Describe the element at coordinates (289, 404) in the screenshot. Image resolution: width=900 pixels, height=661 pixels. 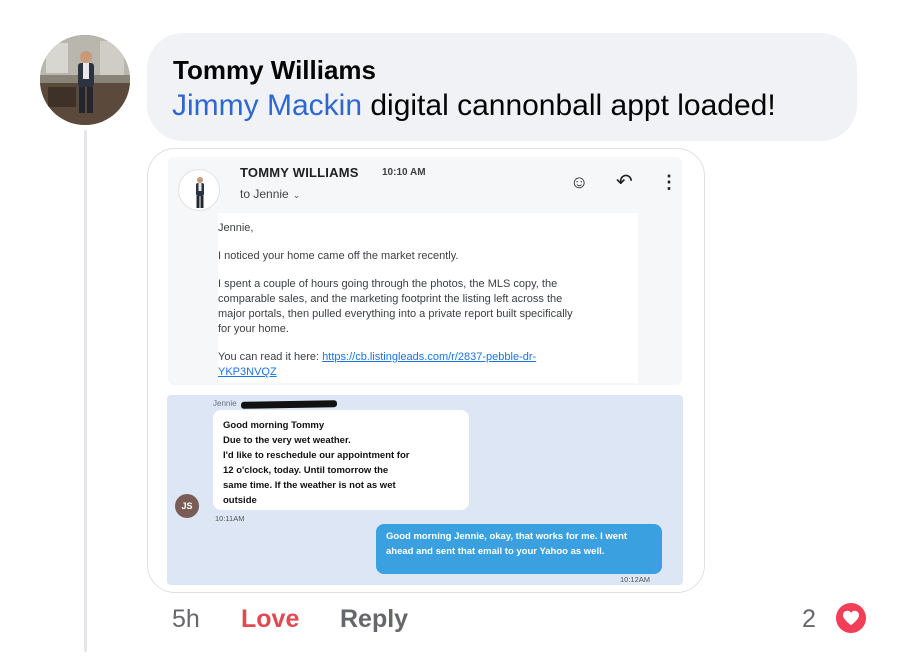
I see `redaction-bar` at that location.